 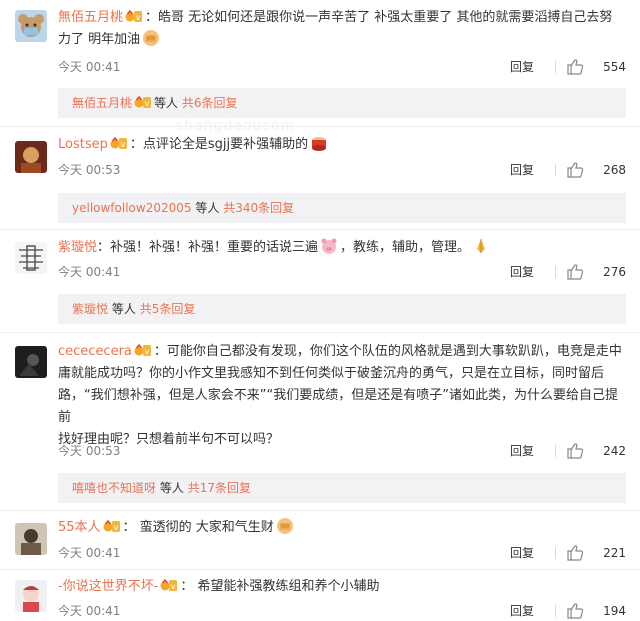 What do you see at coordinates (208, 247) in the screenshot?
I see `comment-text: ：补强！补强！补强！重要的话说三遍` at bounding box center [208, 247].